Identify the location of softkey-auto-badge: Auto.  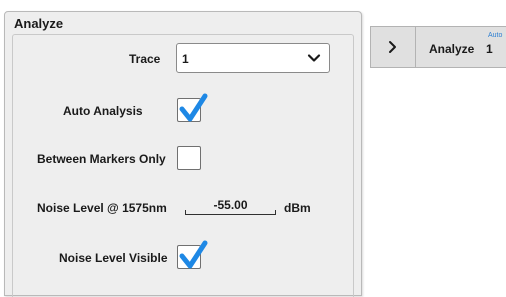
(495, 35).